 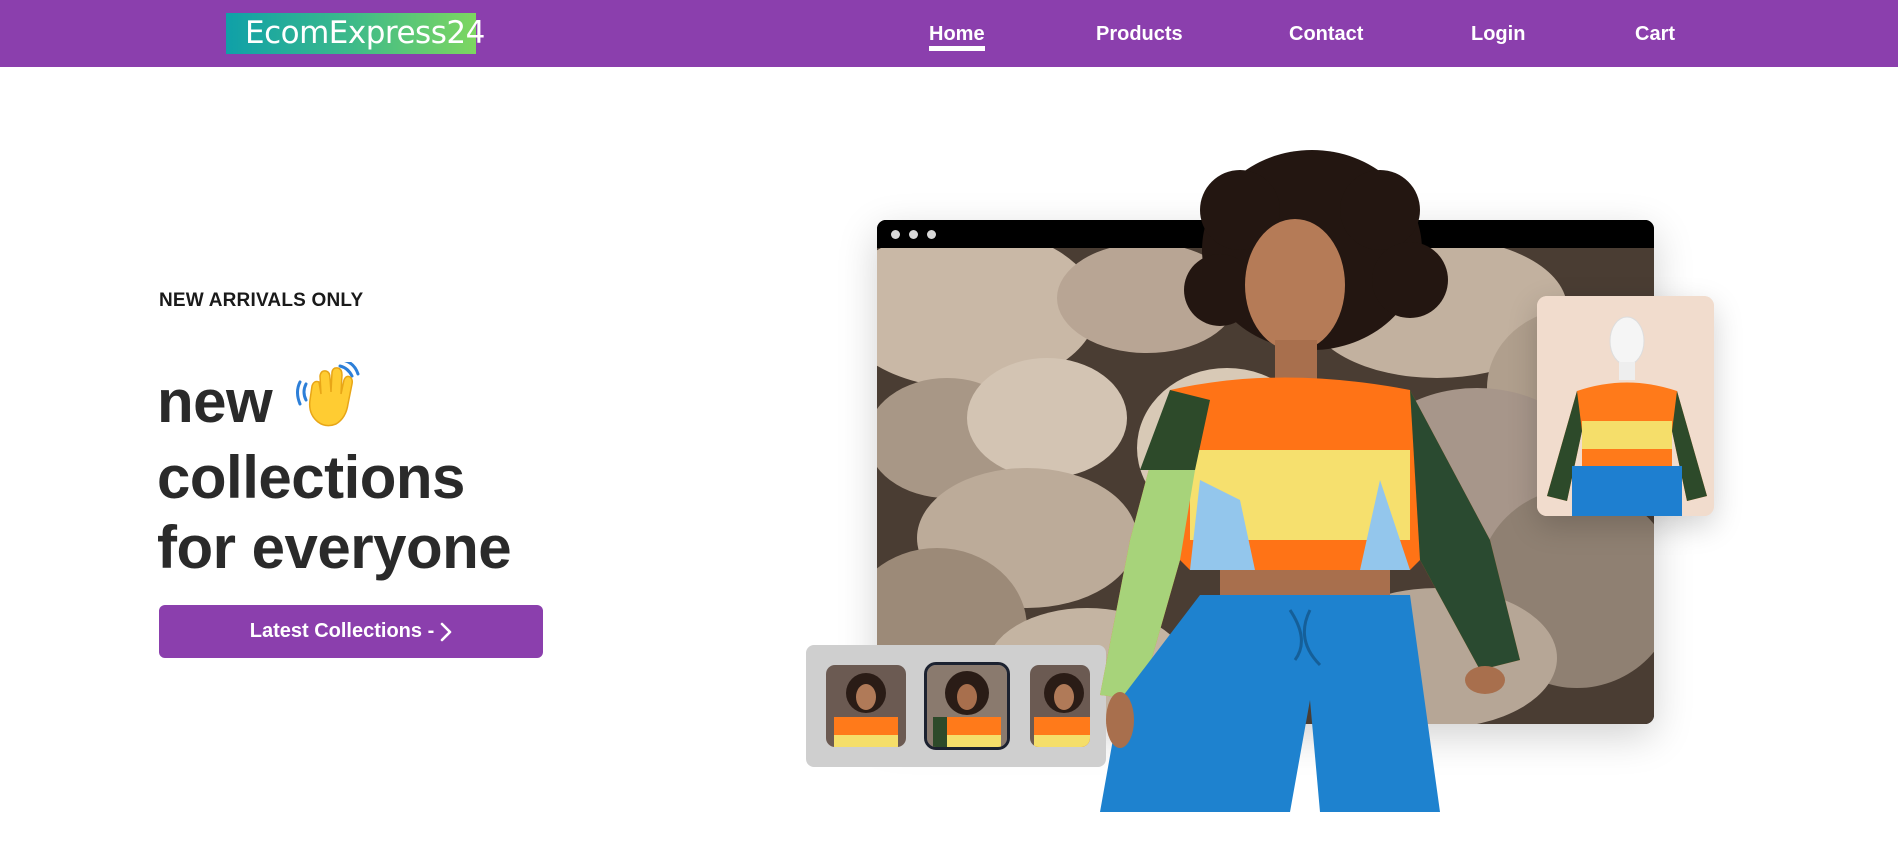 I want to click on nav-home-link: Home, so click(x=957, y=36).